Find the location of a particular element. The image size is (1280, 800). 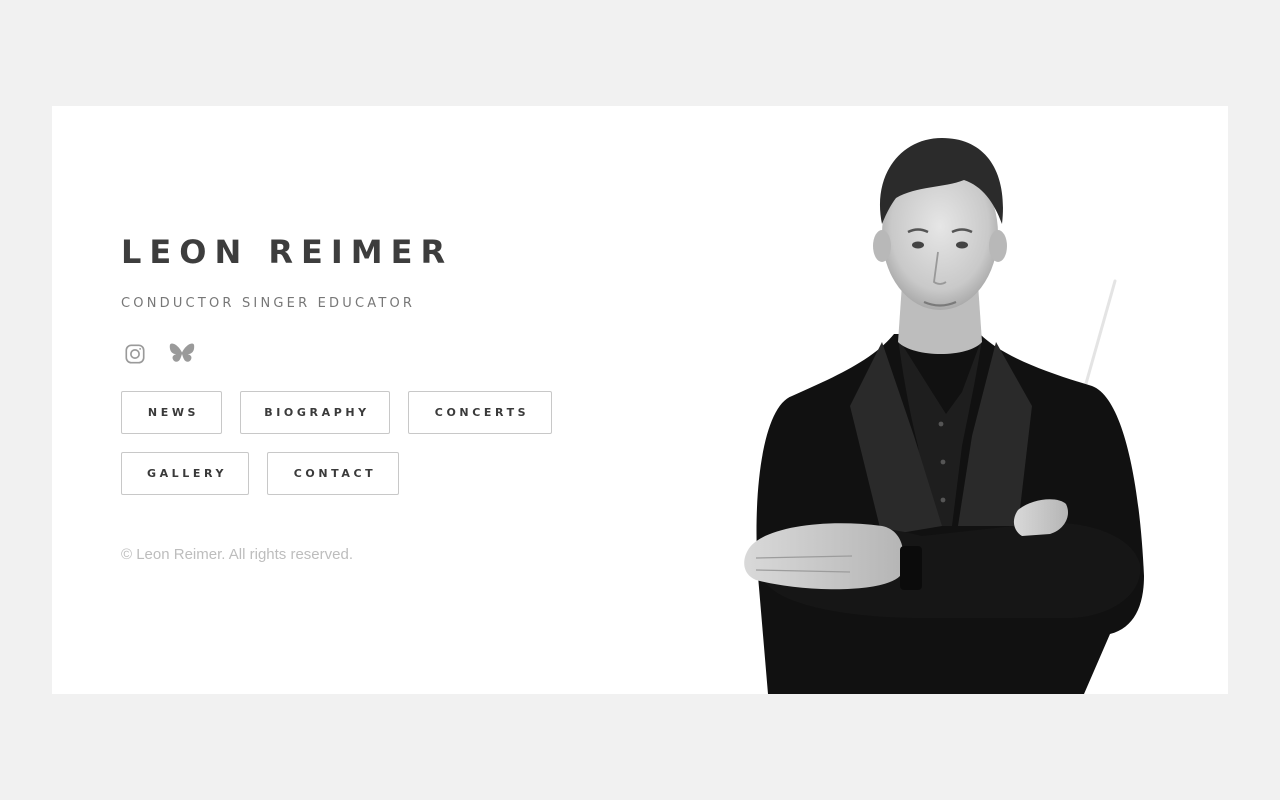

nav-row-secondary: GALLERY CONTACT is located at coordinates (269, 473).